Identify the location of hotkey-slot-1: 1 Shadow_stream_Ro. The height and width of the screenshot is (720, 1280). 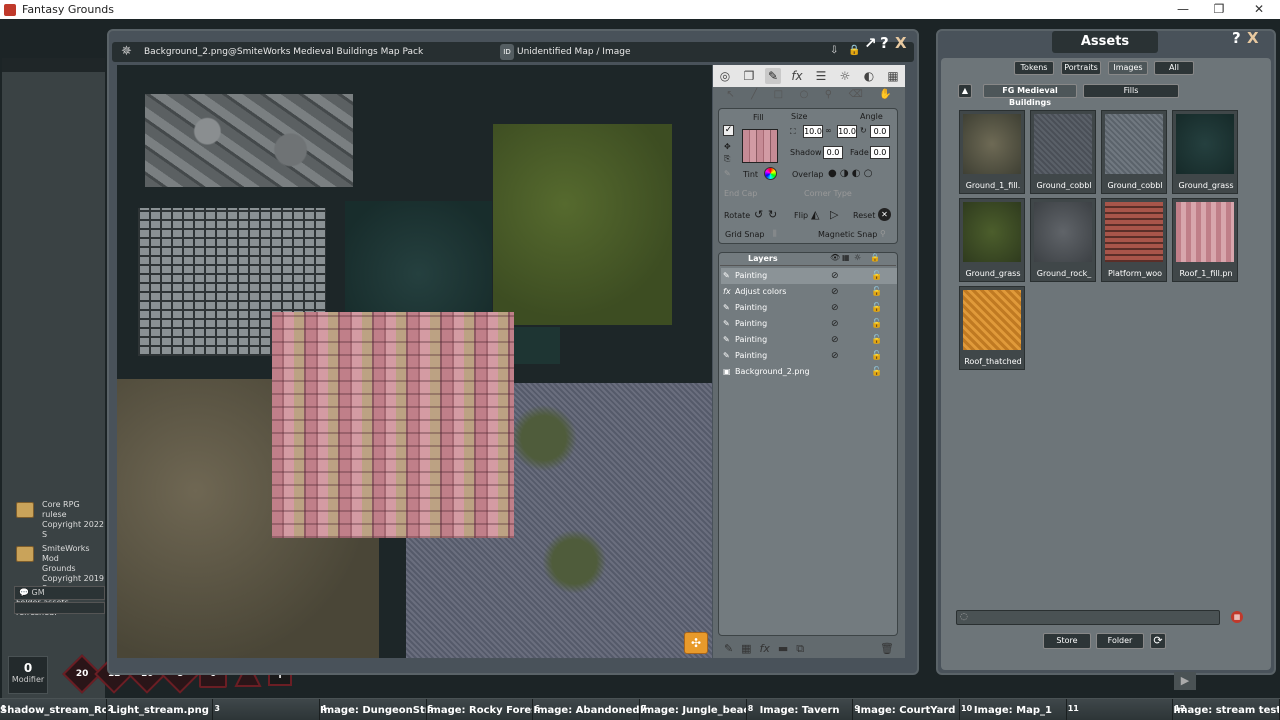
(53, 709).